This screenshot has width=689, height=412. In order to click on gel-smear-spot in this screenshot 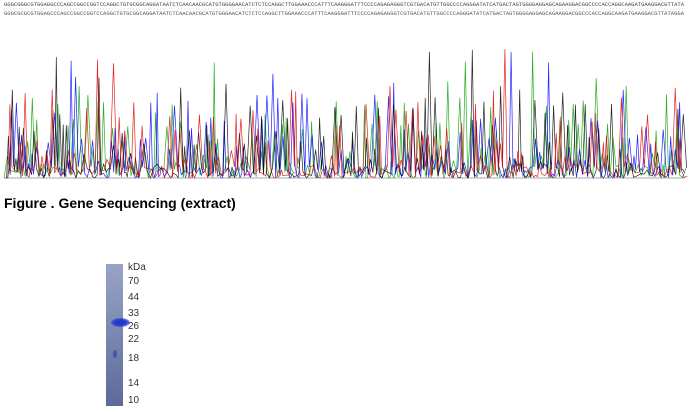, I will do `click(115, 354)`.